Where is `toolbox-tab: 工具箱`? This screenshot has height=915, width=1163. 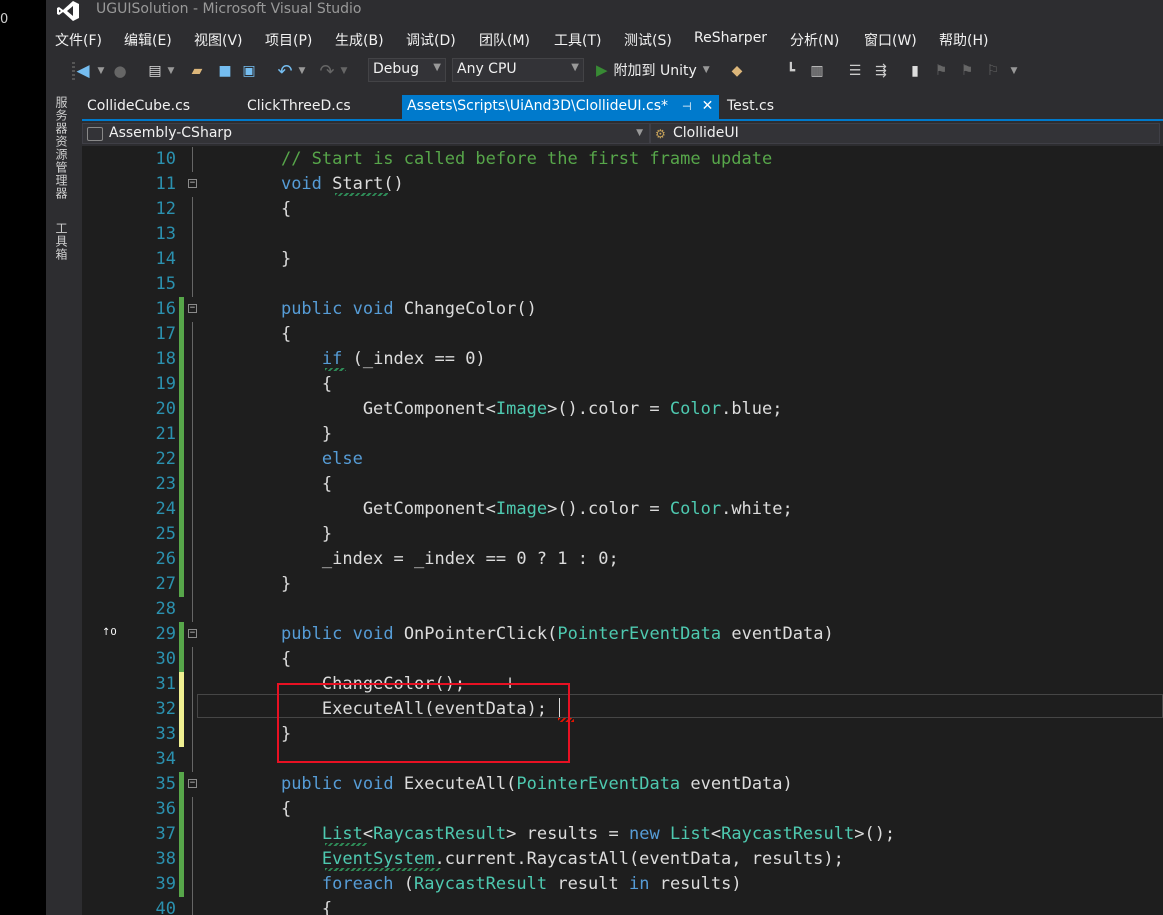
toolbox-tab: 工具箱 is located at coordinates (62, 241).